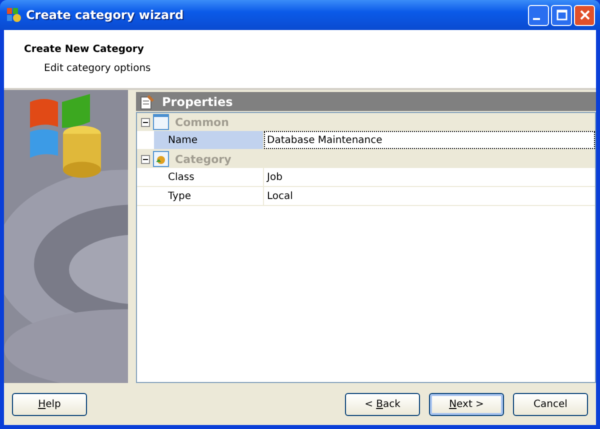 The image size is (600, 429). I want to click on dialog-button: Cancel, so click(550, 404).